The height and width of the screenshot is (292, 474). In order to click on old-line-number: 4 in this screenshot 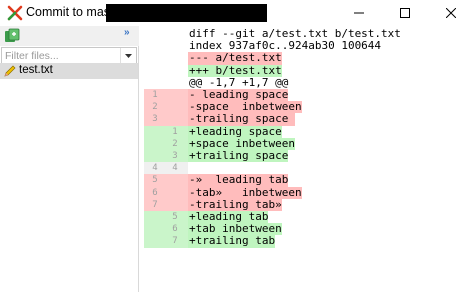, I will do `click(155, 168)`.